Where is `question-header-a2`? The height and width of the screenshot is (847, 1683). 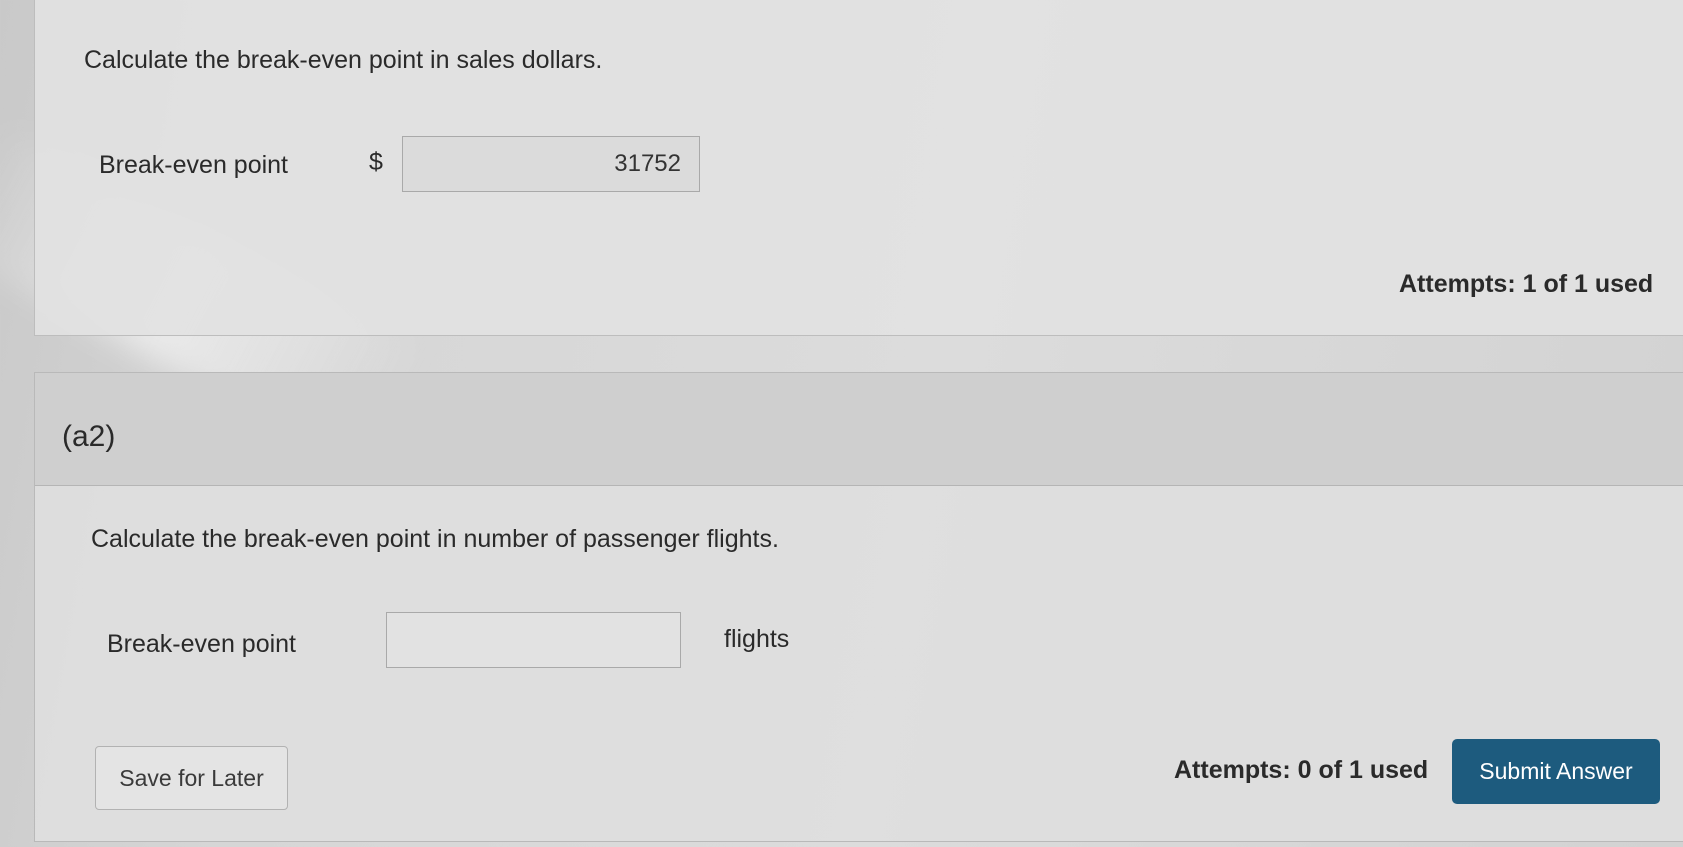
question-header-a2 is located at coordinates (859, 429).